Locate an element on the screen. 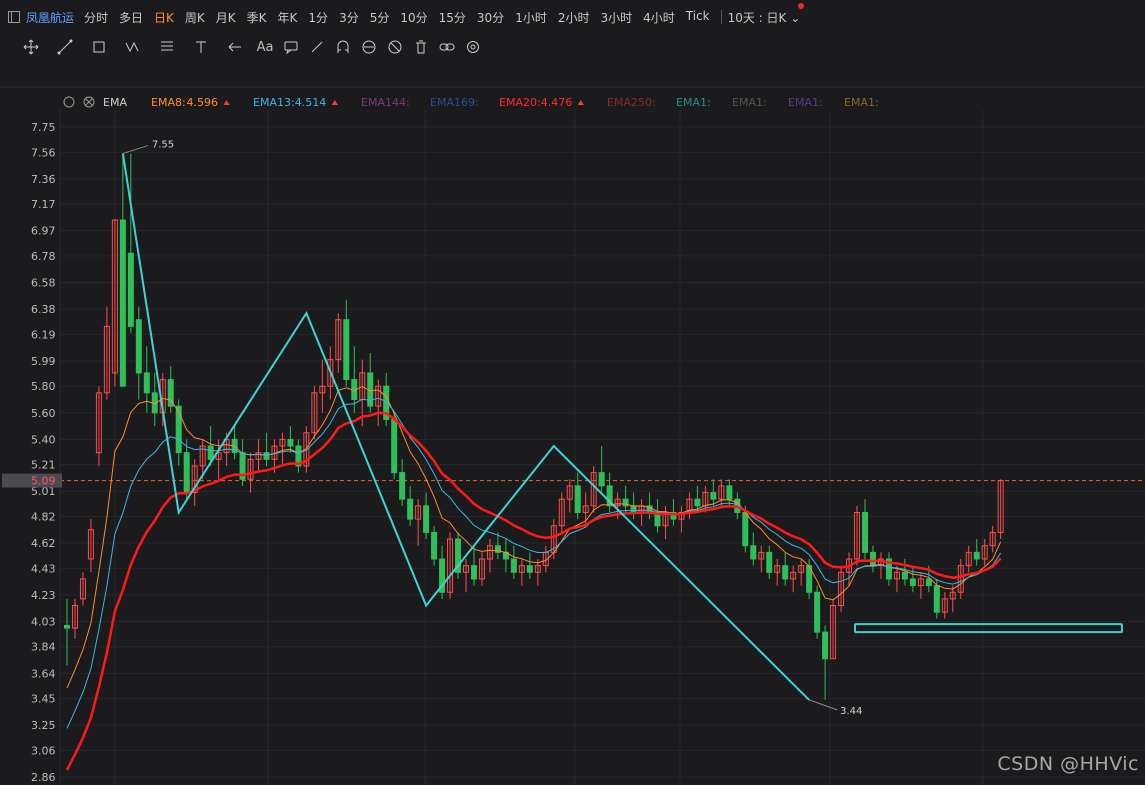 The image size is (1145, 785). price-line-icon is located at coordinates (201, 47).